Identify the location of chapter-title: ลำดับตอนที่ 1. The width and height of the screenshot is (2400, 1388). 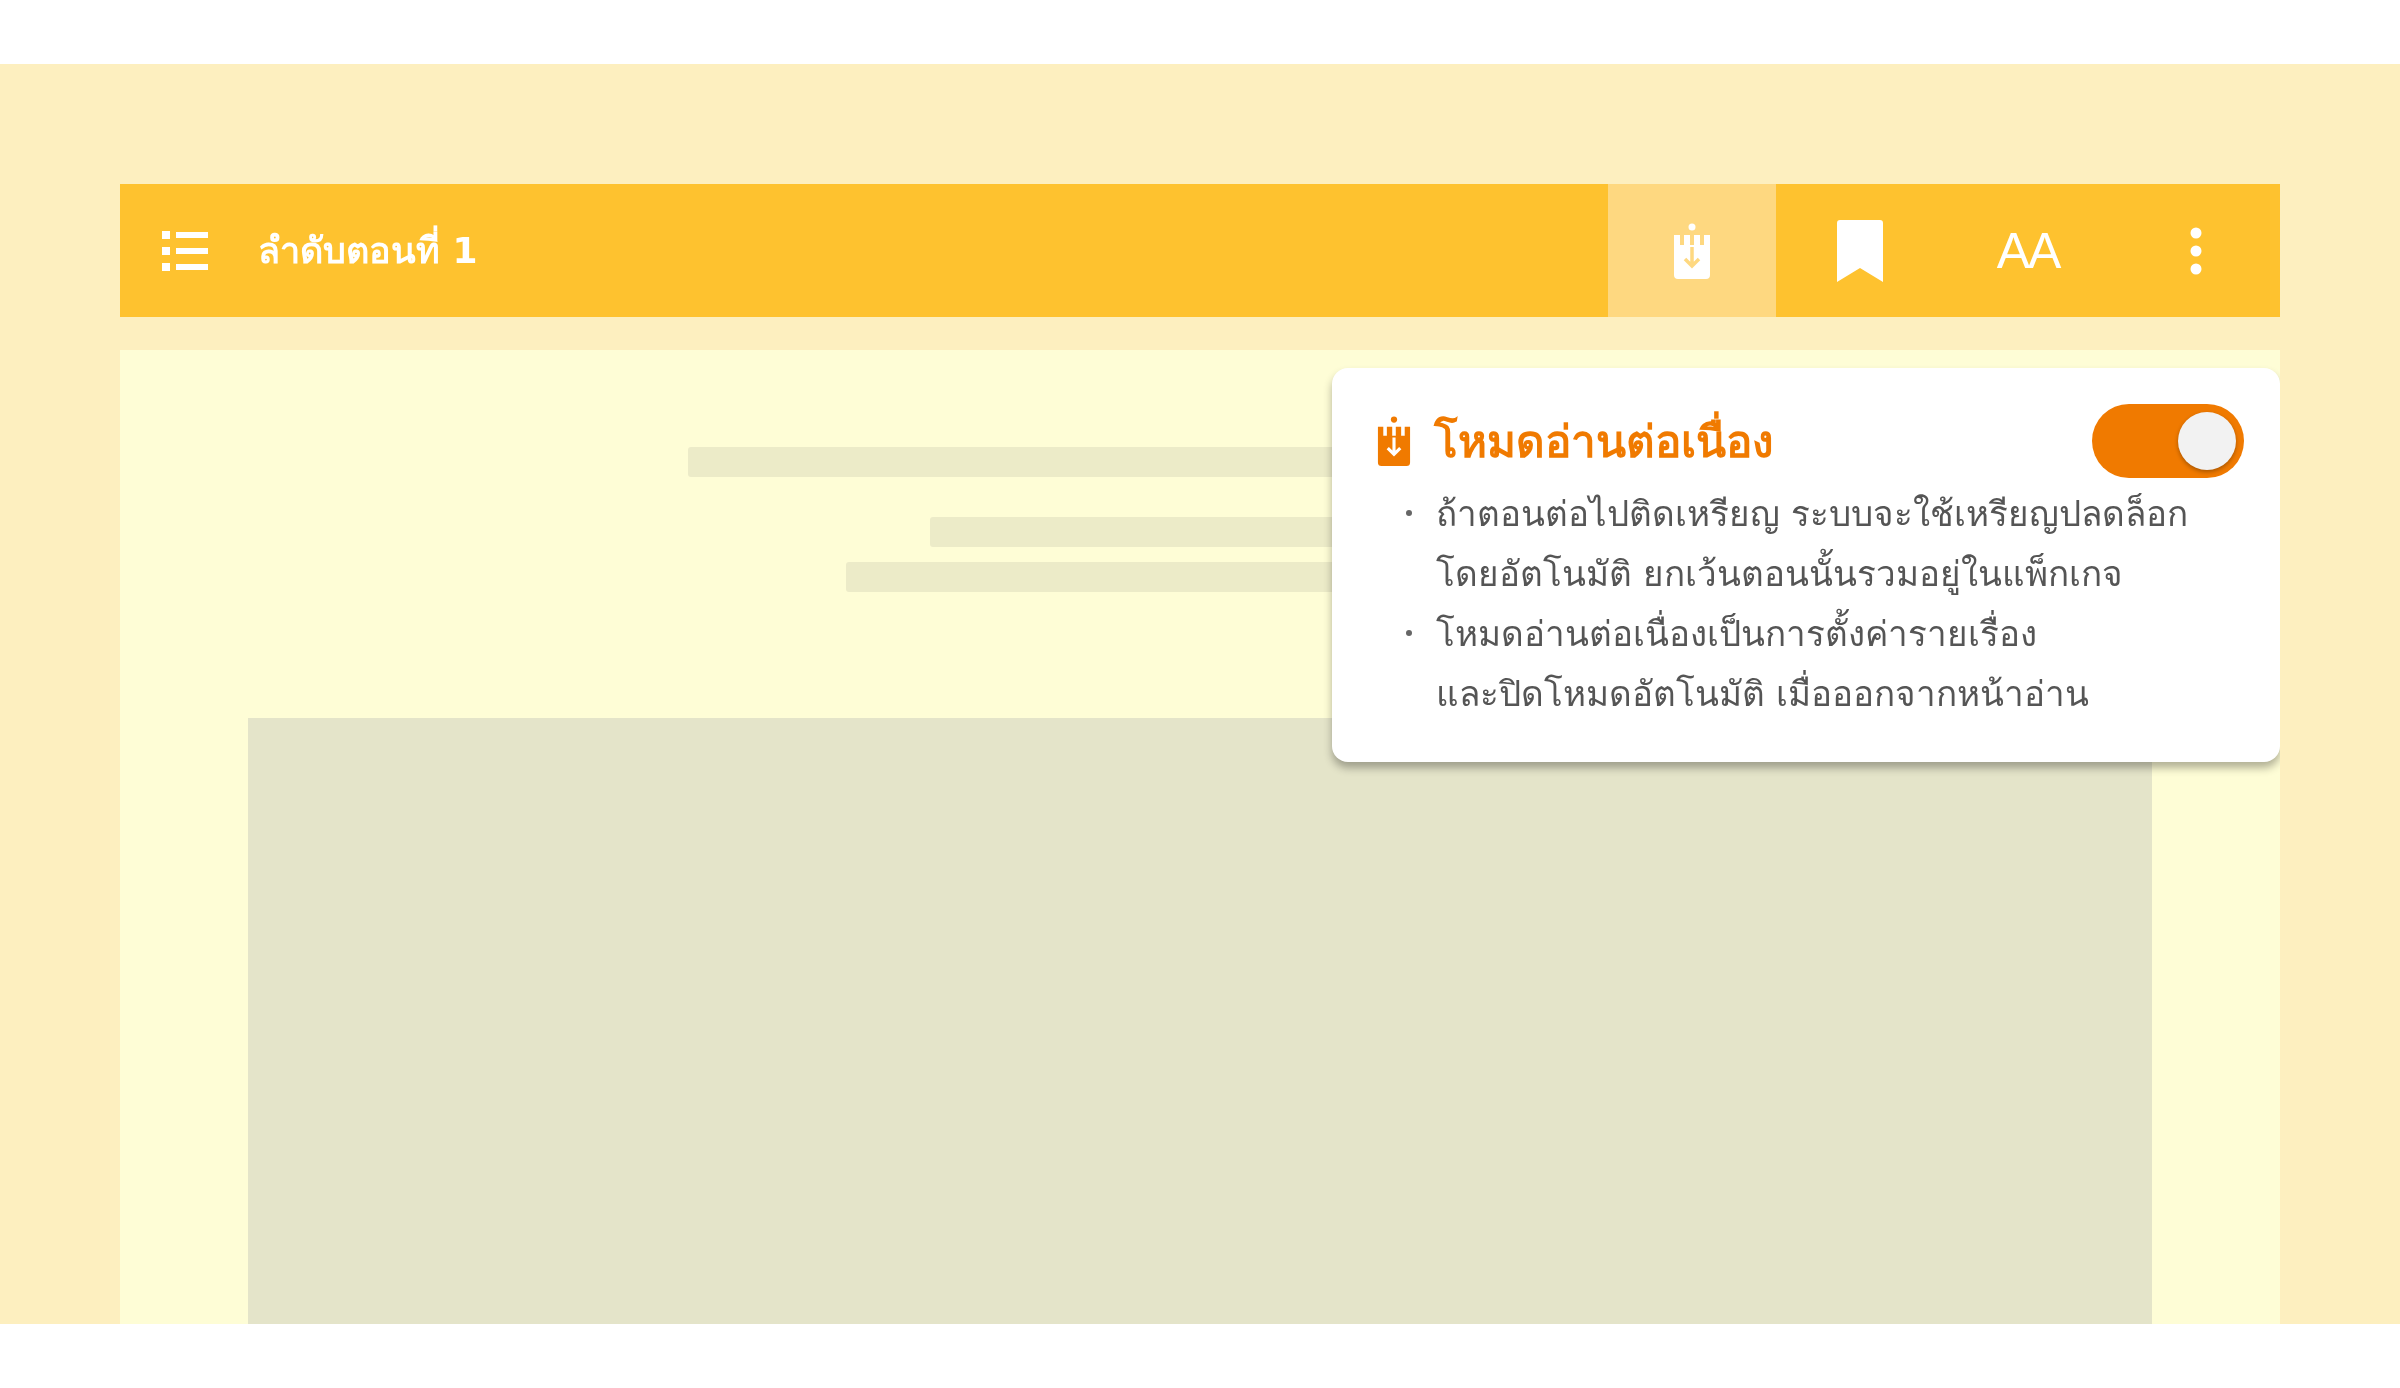
(368, 250).